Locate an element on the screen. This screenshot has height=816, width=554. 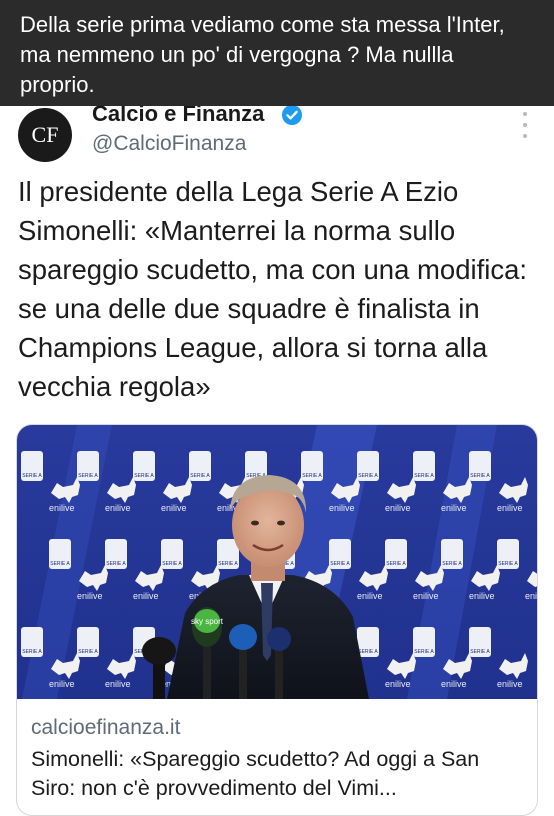
handle: @CalcioFinanza is located at coordinates (169, 144).